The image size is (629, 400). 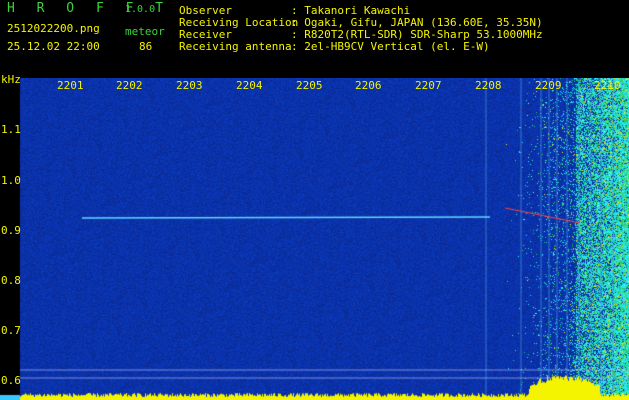 I want to click on y-tick-0.9: 0.9, so click(x=11, y=230).